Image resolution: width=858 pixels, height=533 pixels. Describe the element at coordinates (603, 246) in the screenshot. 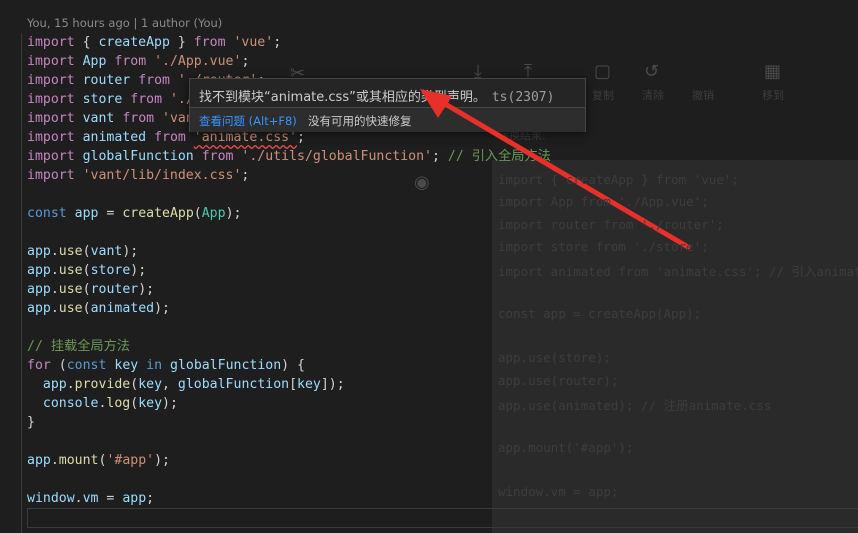

I see `ghost-code-line: import store from './store';` at that location.